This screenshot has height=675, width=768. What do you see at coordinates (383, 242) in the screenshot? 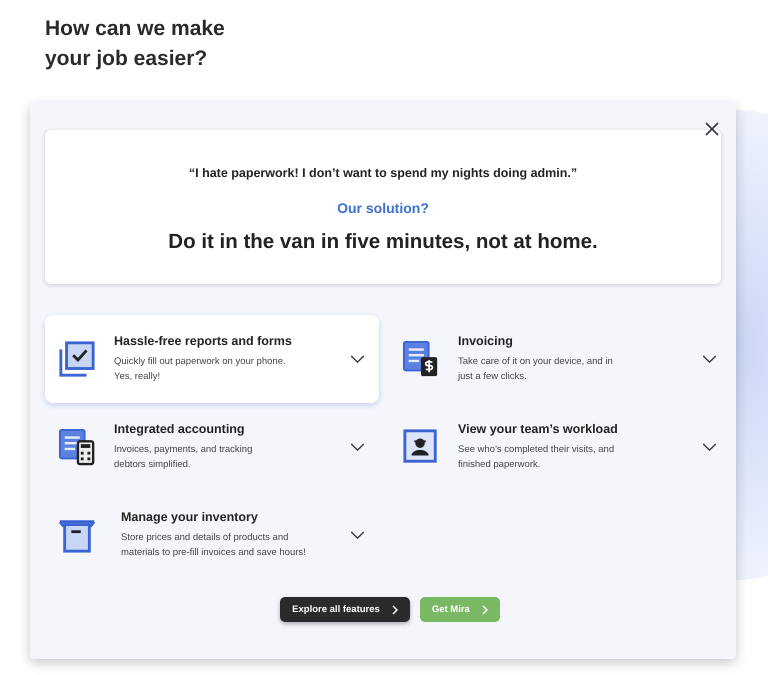
I see `solution-text: Do it in the van in five minutes, not at home.` at bounding box center [383, 242].